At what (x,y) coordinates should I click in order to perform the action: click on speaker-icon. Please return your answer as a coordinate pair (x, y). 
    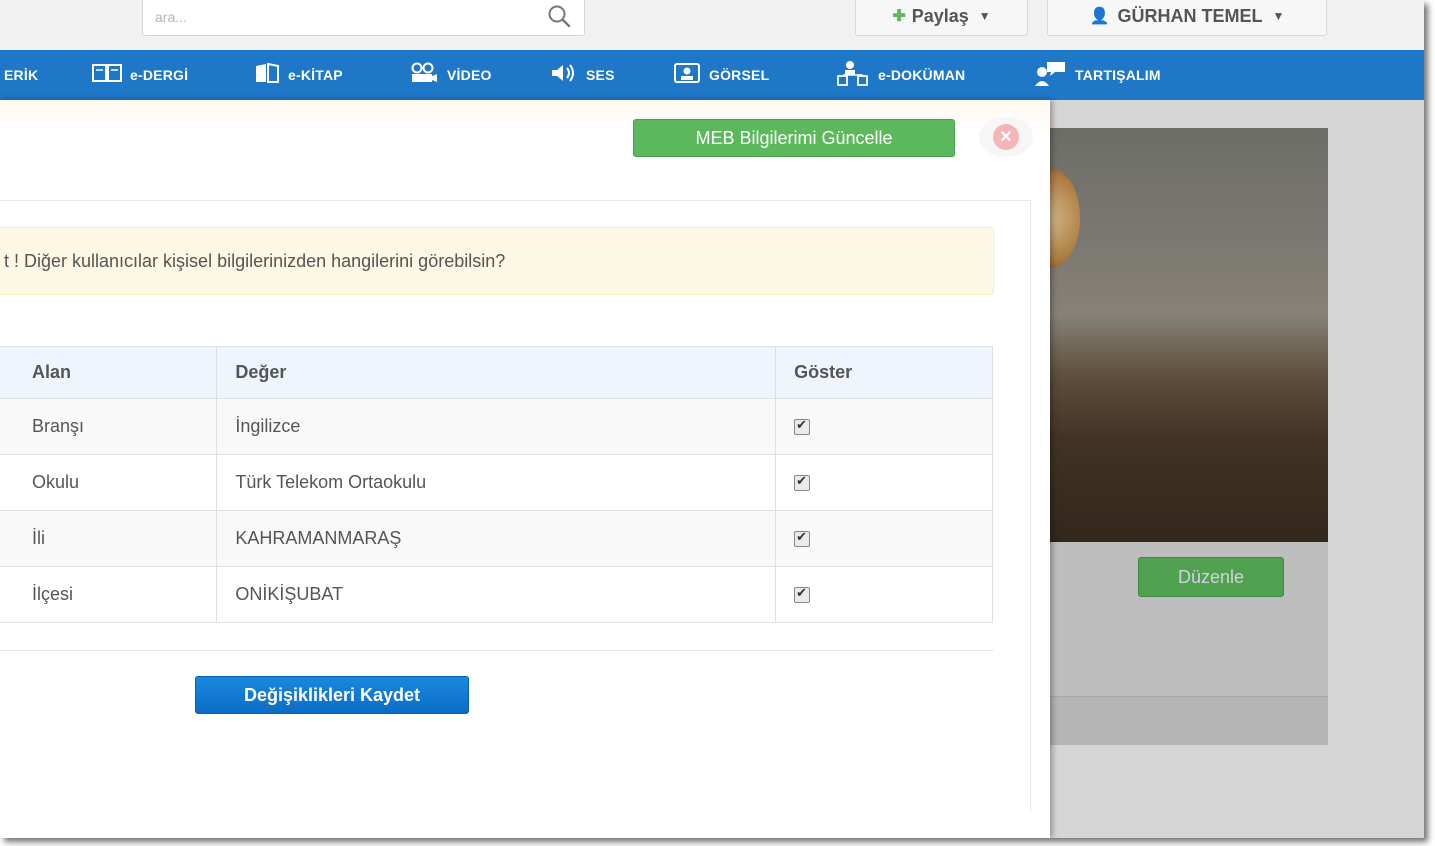
    Looking at the image, I should click on (564, 75).